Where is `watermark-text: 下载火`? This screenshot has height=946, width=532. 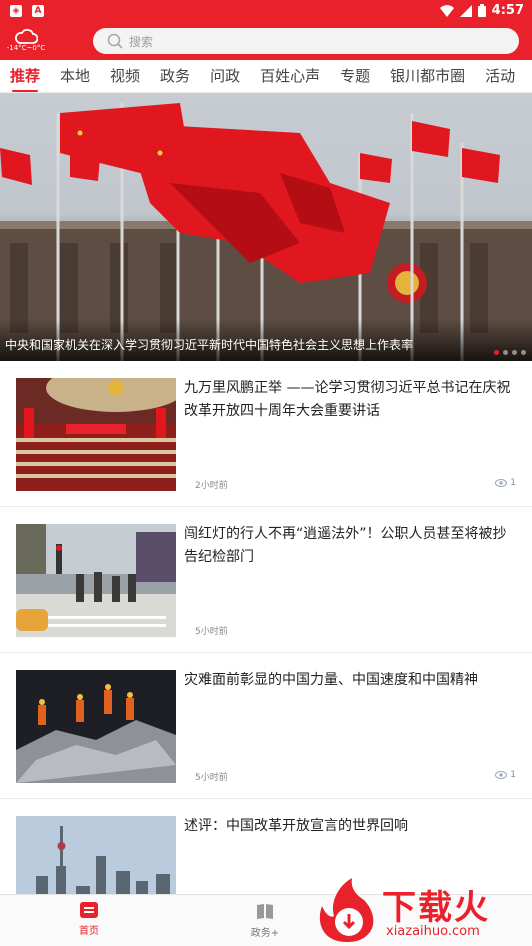
watermark-text: 下载火 is located at coordinates (436, 908).